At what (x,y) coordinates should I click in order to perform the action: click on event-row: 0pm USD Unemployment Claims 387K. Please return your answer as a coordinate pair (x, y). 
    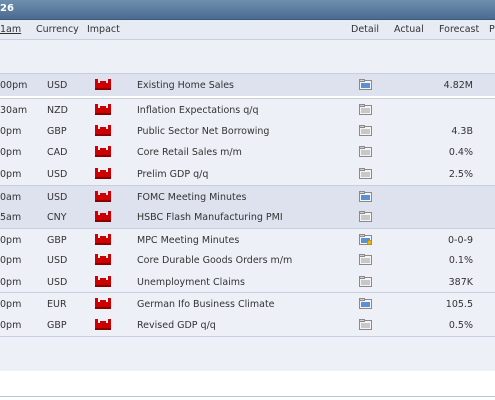
    Looking at the image, I should click on (247, 282).